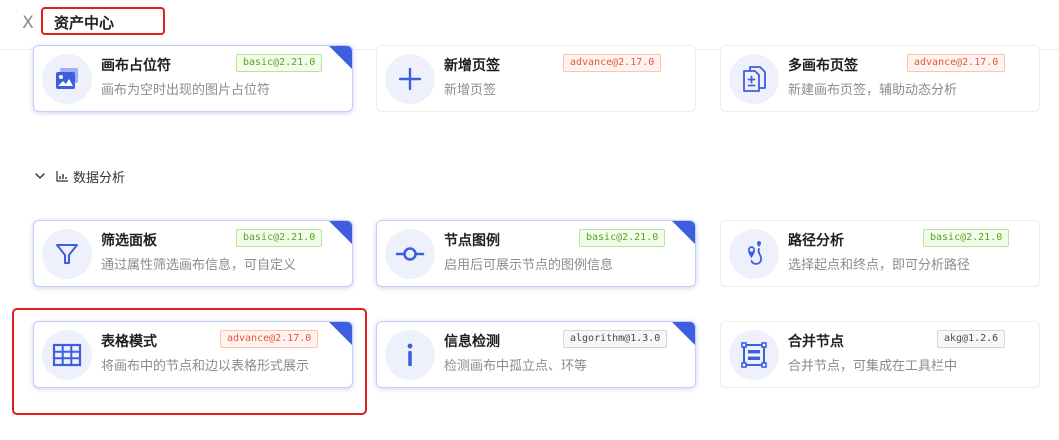  What do you see at coordinates (880, 78) in the screenshot?
I see `asset-card-multi-canvas-tab: 多画布页签 advance@2.17.0 新建画布页签，辅助动态分析` at bounding box center [880, 78].